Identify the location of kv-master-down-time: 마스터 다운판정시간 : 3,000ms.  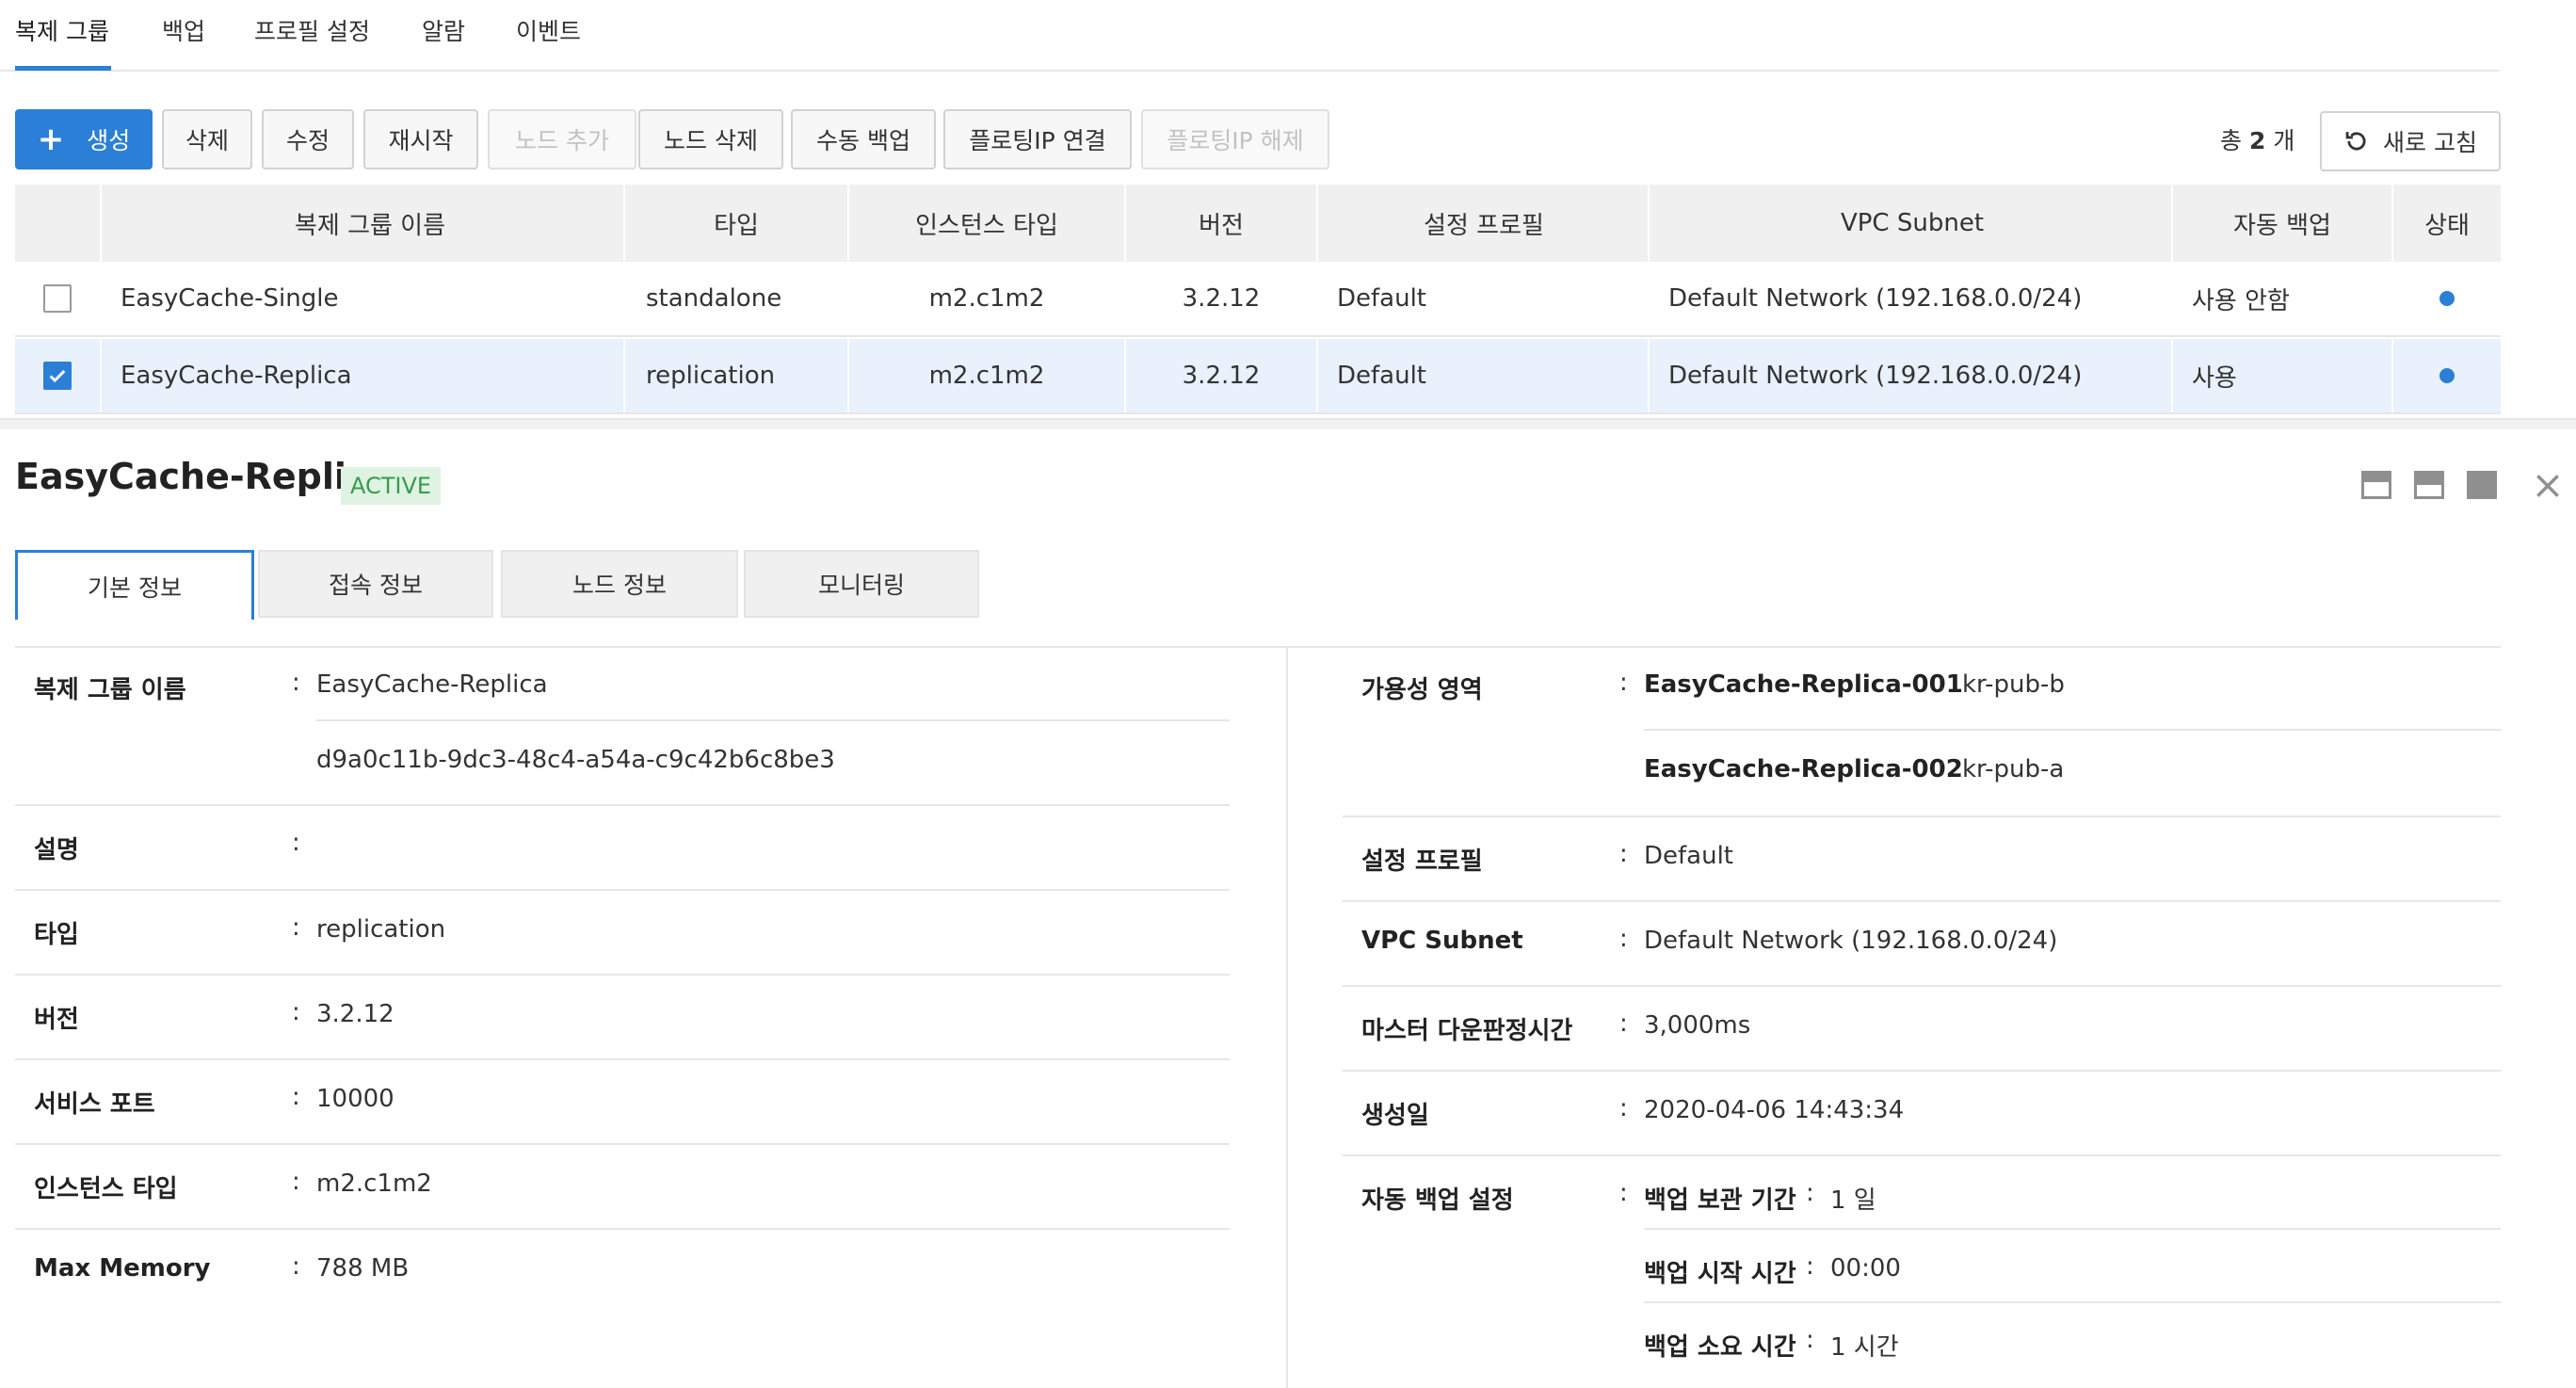
(1922, 1030).